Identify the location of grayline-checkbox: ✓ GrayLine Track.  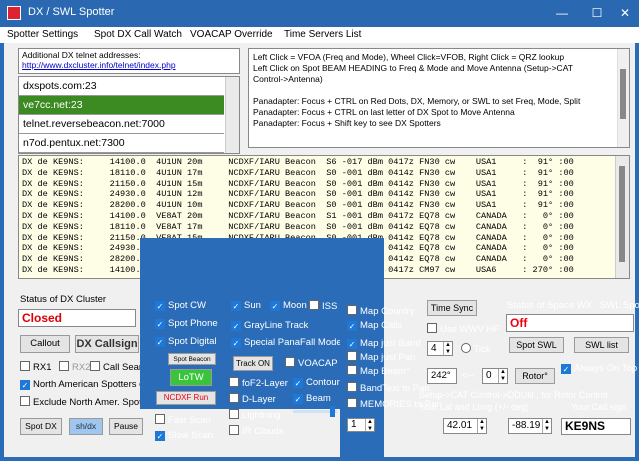
(269, 325).